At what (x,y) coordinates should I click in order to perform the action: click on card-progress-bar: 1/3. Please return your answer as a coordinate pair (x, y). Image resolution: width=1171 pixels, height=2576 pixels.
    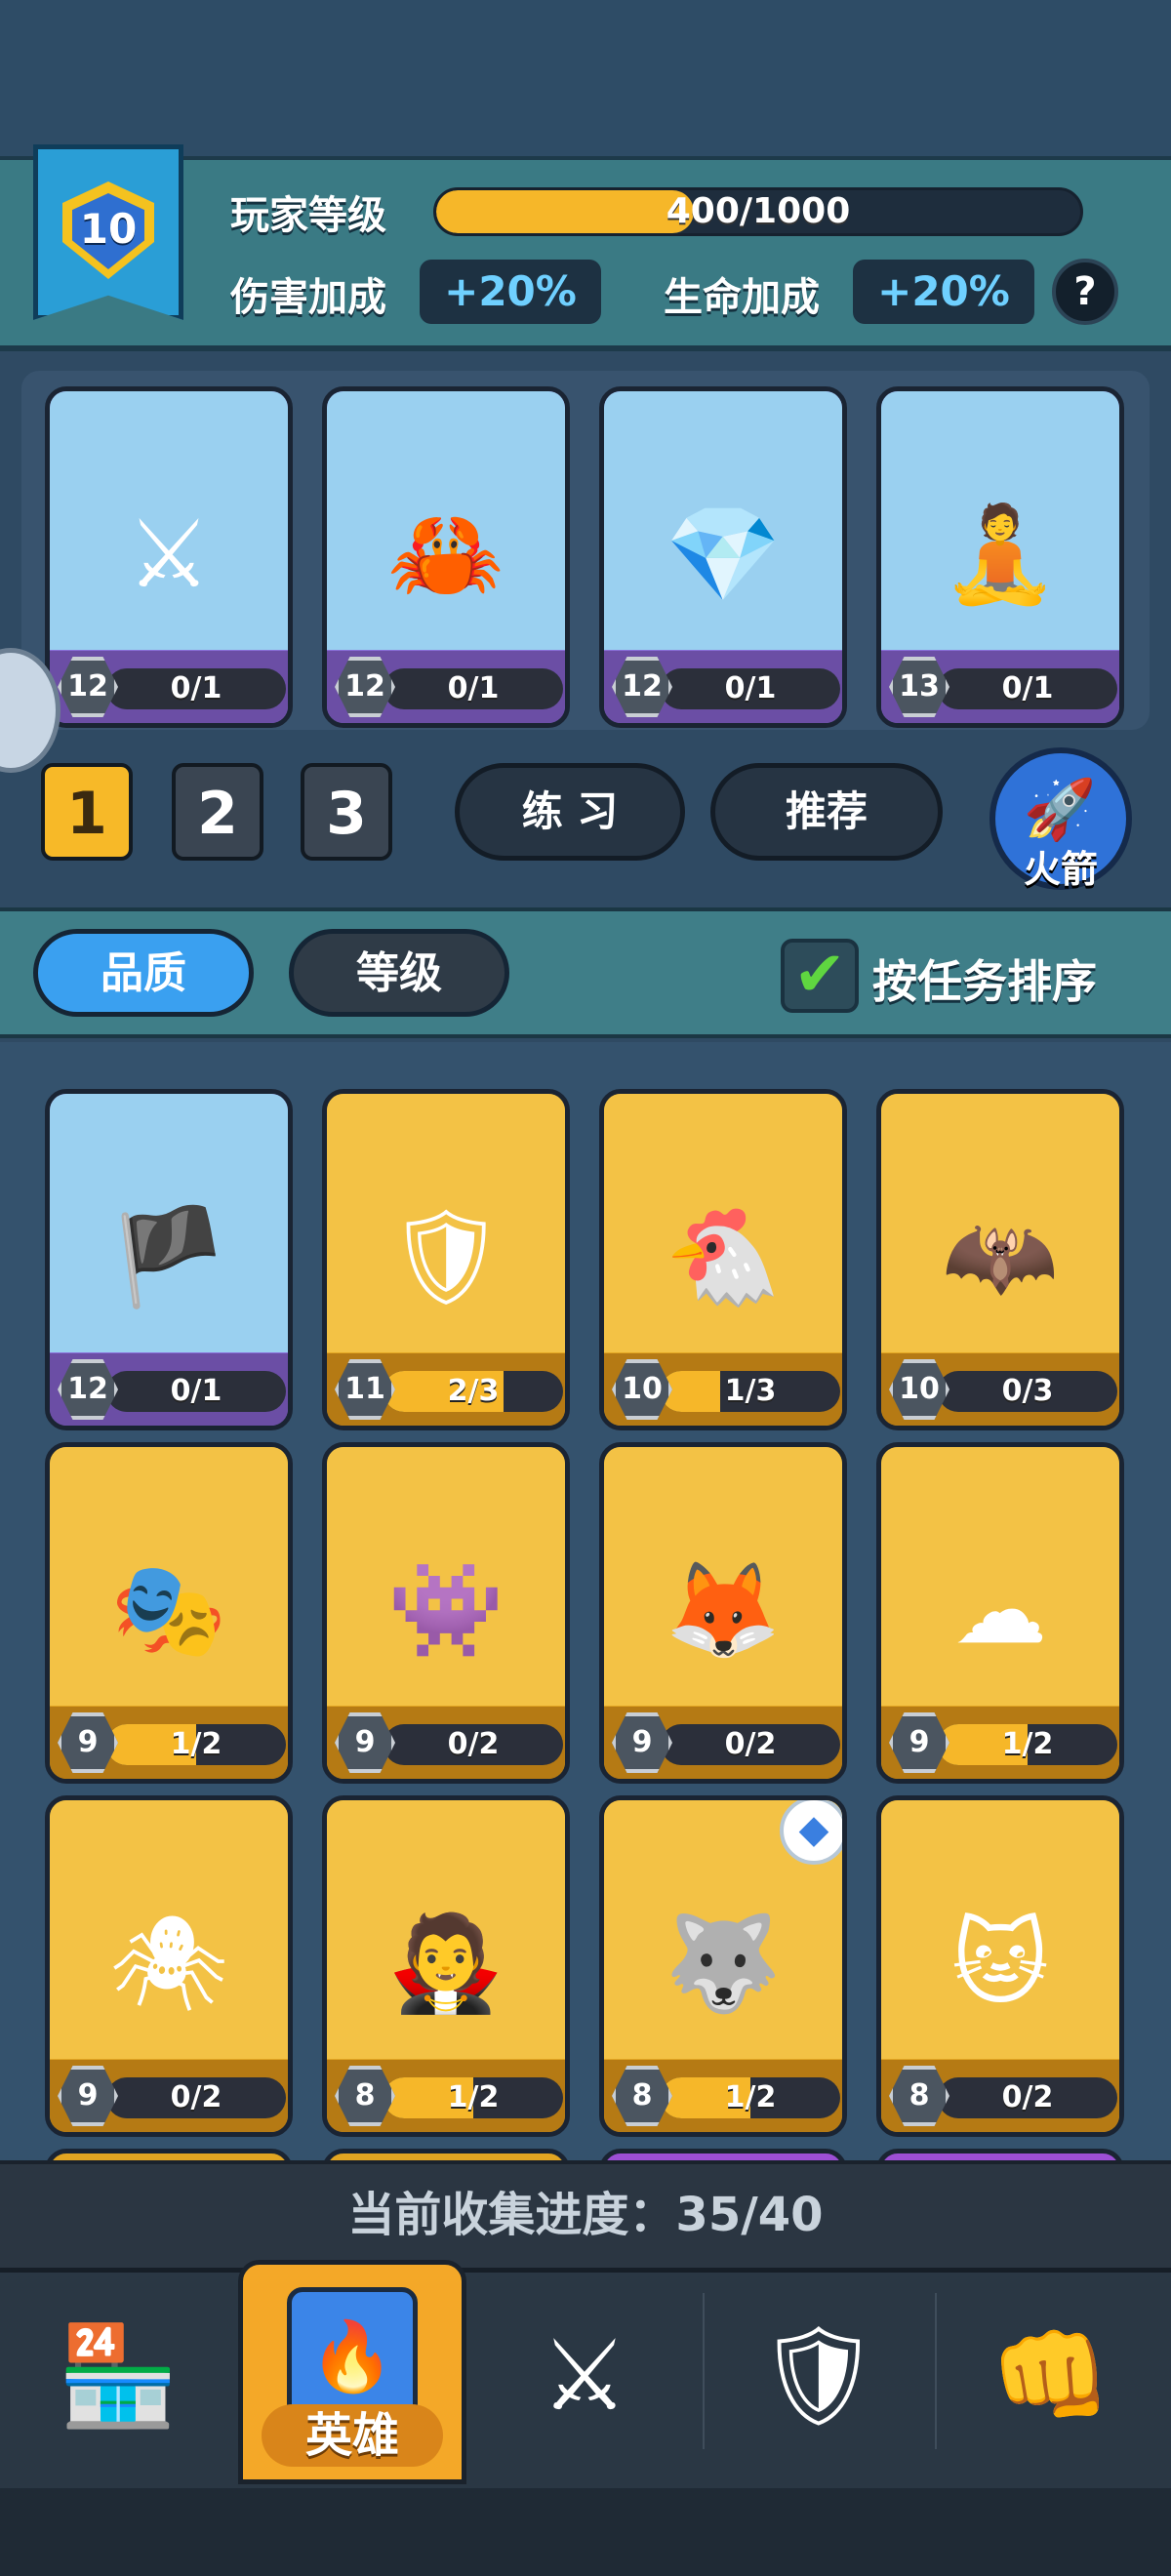
    Looking at the image, I should click on (750, 1391).